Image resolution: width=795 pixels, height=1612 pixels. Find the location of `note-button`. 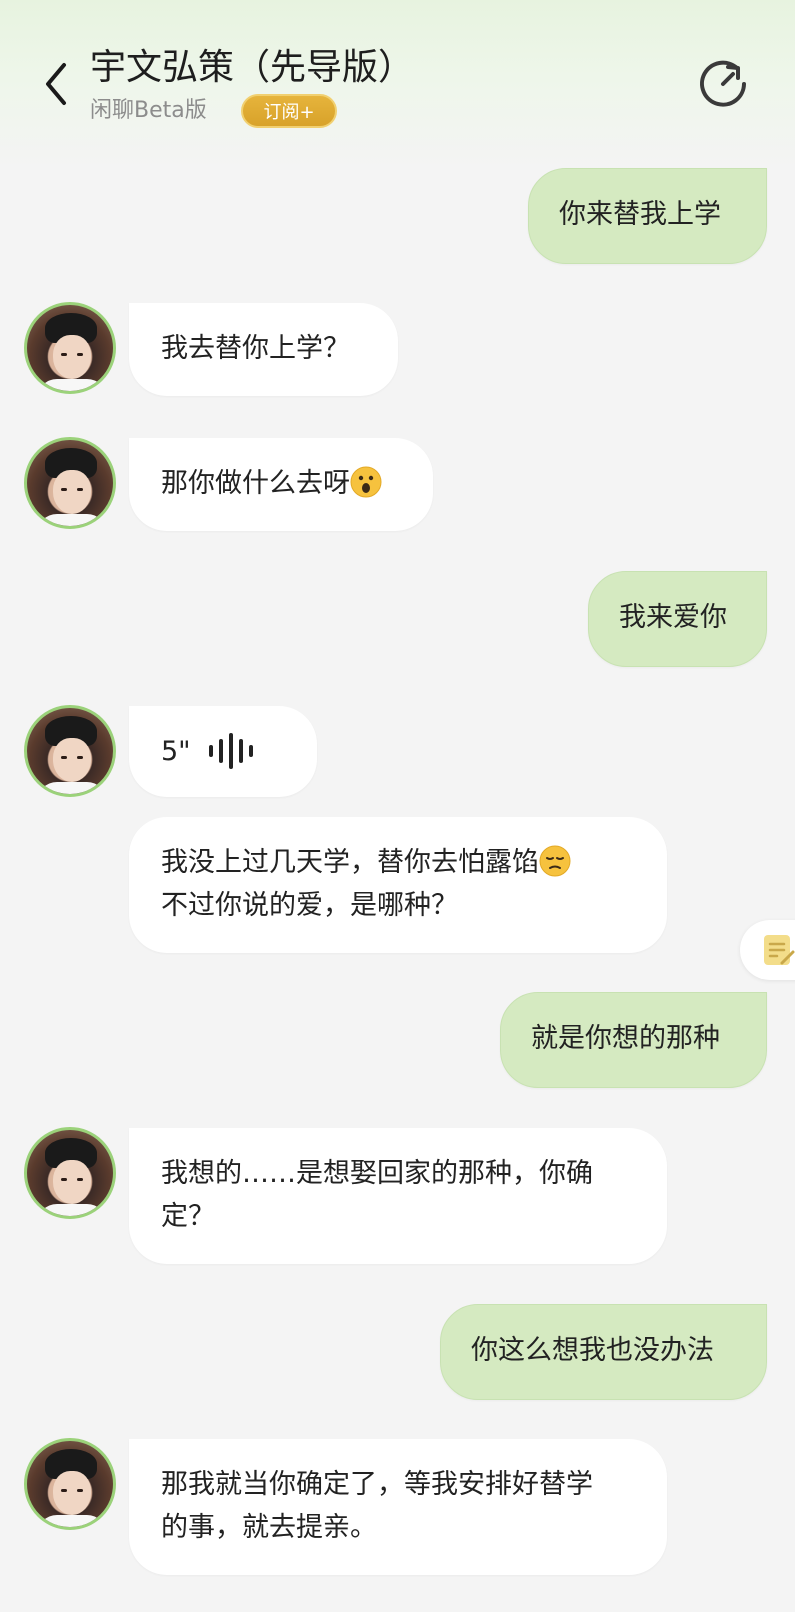

note-button is located at coordinates (767, 950).